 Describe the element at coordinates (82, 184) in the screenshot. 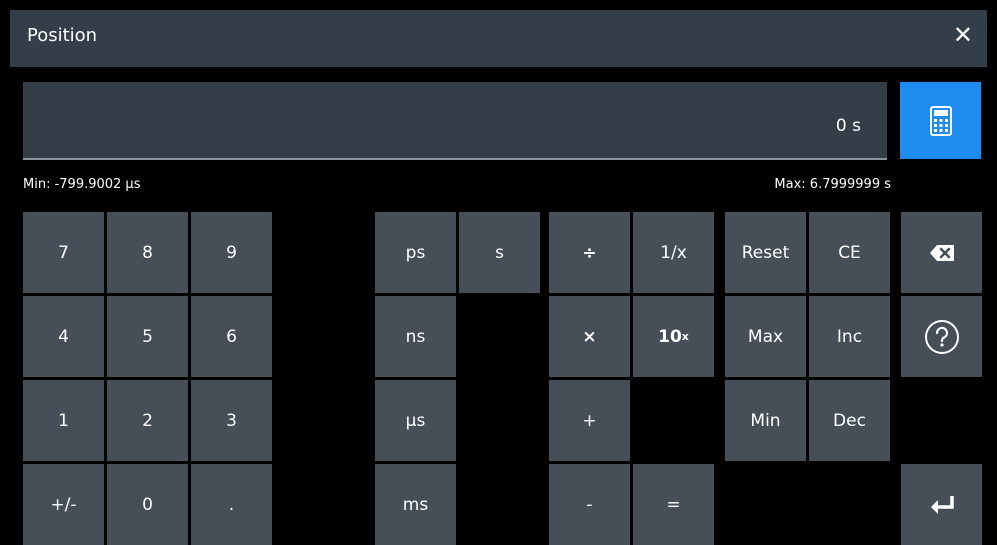

I see `min-label: Min: -799.9002 µs` at that location.